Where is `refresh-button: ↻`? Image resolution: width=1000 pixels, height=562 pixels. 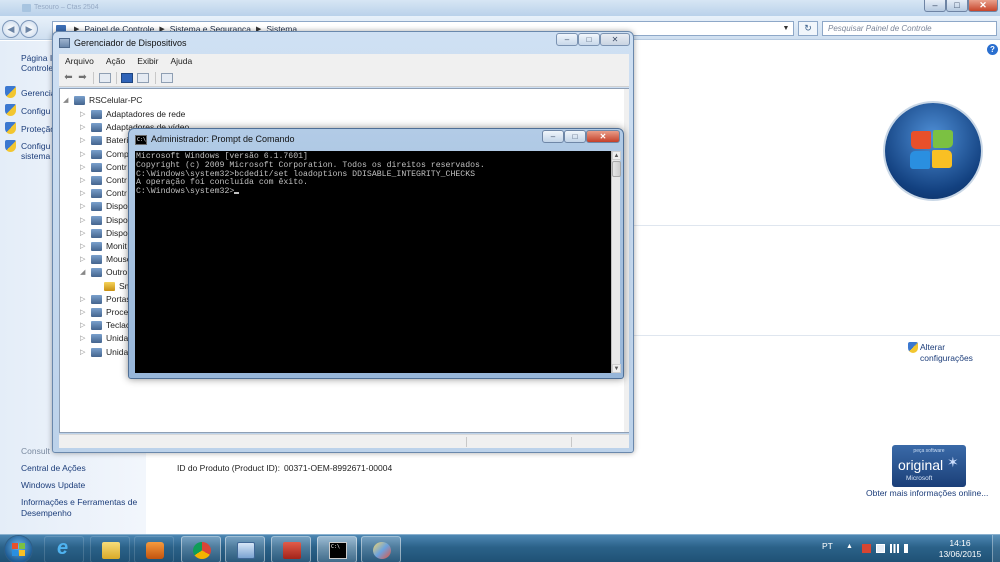 refresh-button: ↻ is located at coordinates (808, 28).